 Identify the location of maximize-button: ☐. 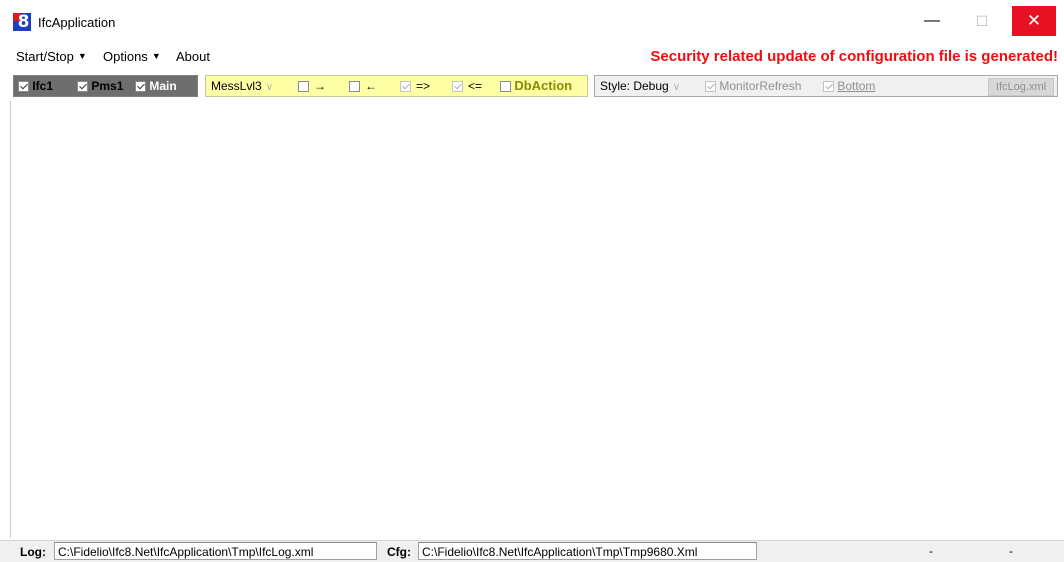
(982, 21).